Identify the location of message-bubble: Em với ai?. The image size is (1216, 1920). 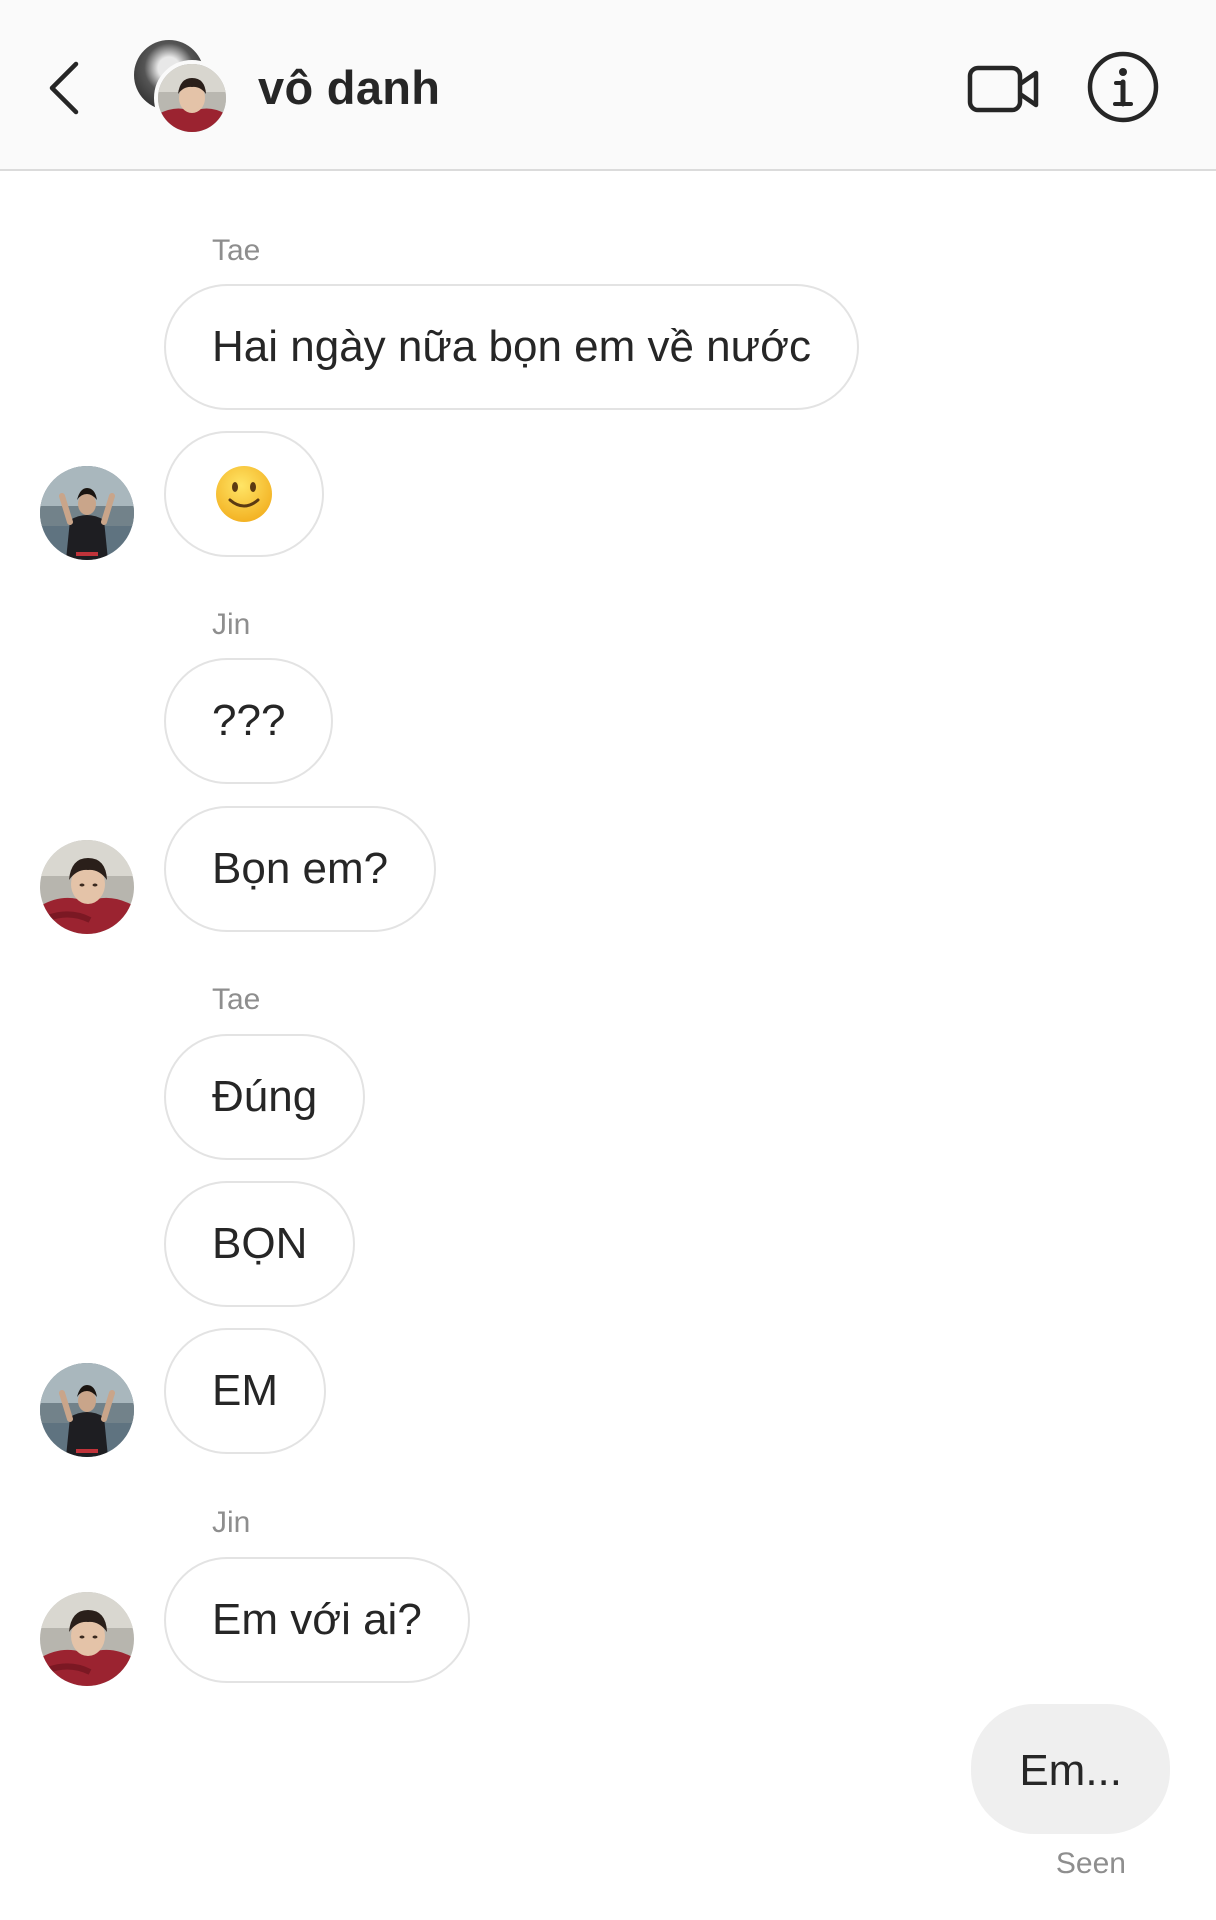
(317, 1620).